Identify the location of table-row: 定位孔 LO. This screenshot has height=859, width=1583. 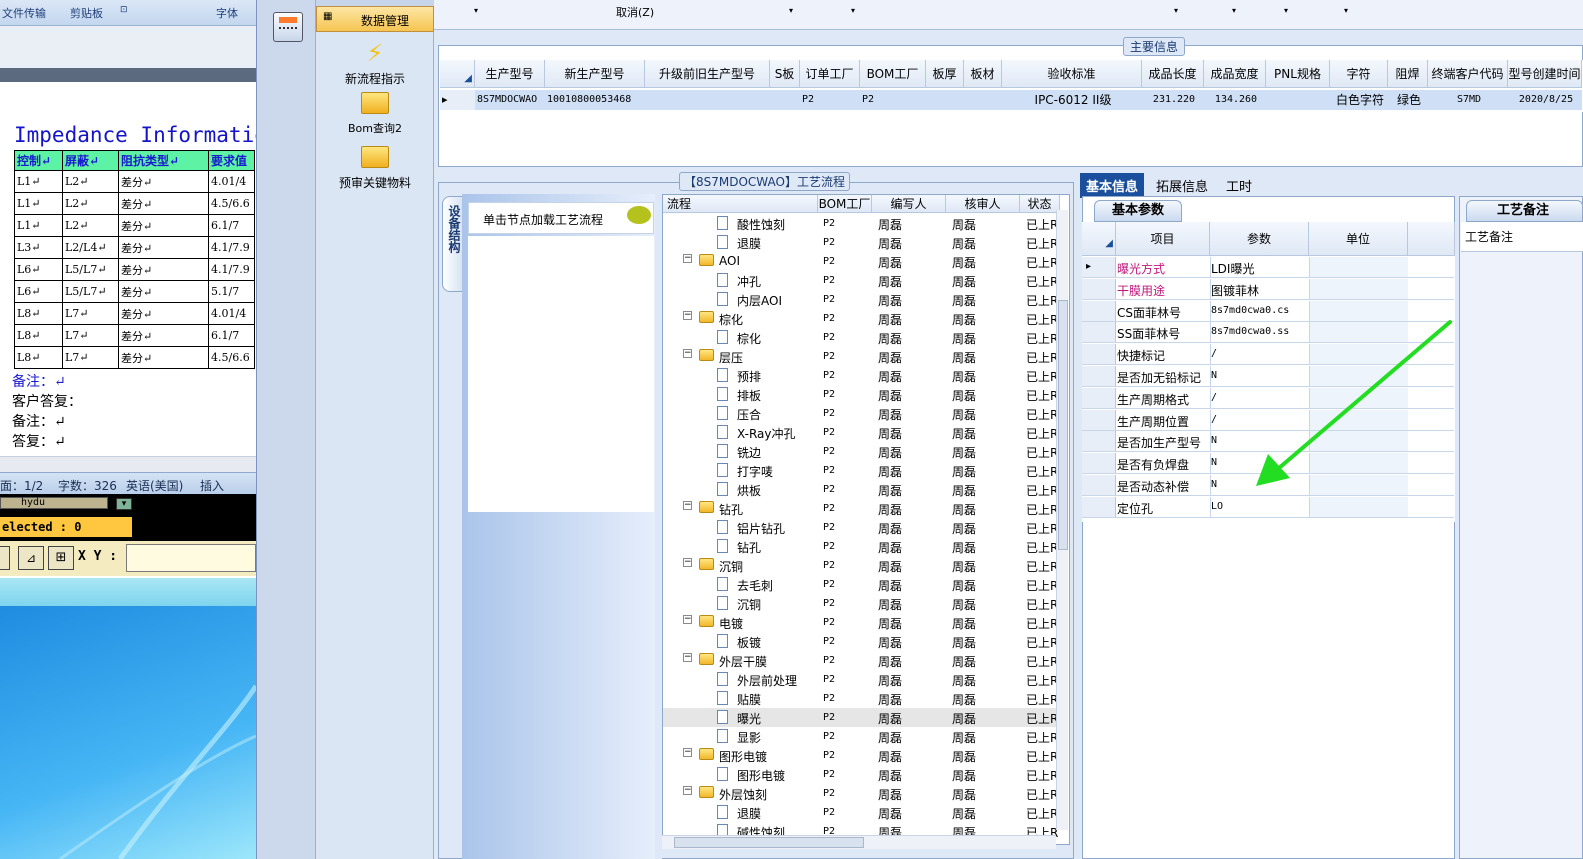
(1268, 507).